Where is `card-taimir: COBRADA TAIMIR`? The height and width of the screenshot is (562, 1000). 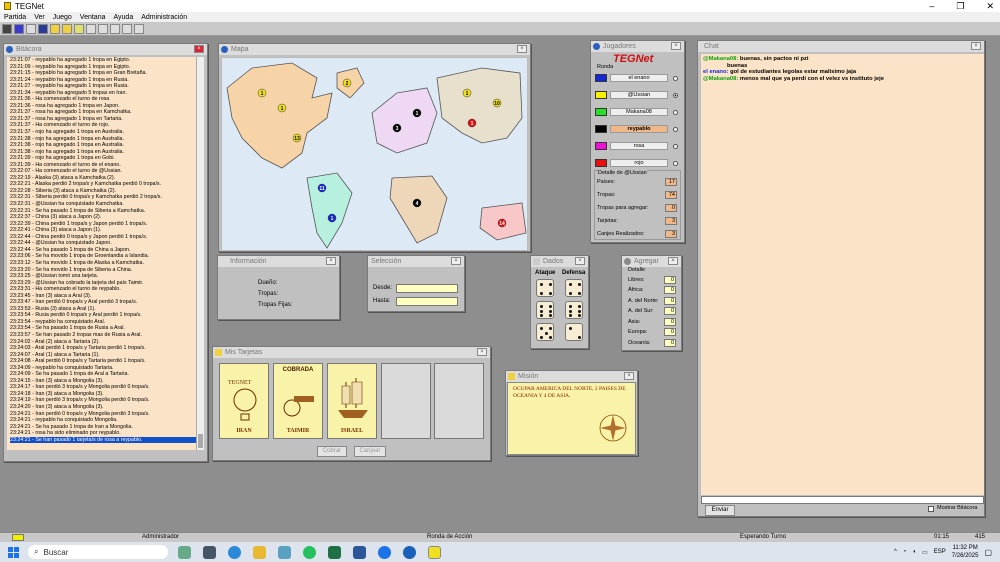 card-taimir: COBRADA TAIMIR is located at coordinates (298, 401).